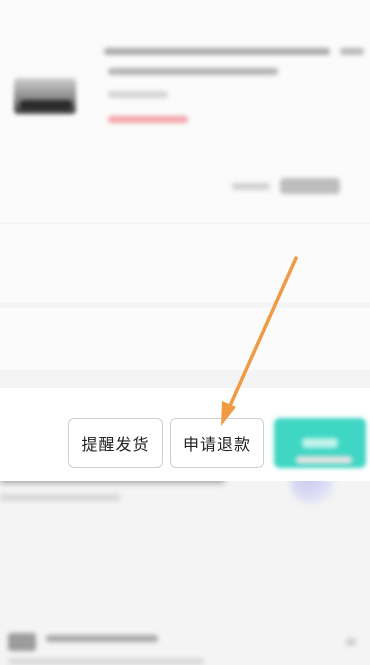 This screenshot has height=665, width=370. Describe the element at coordinates (60, 497) in the screenshot. I see `info-subtext-line` at that location.